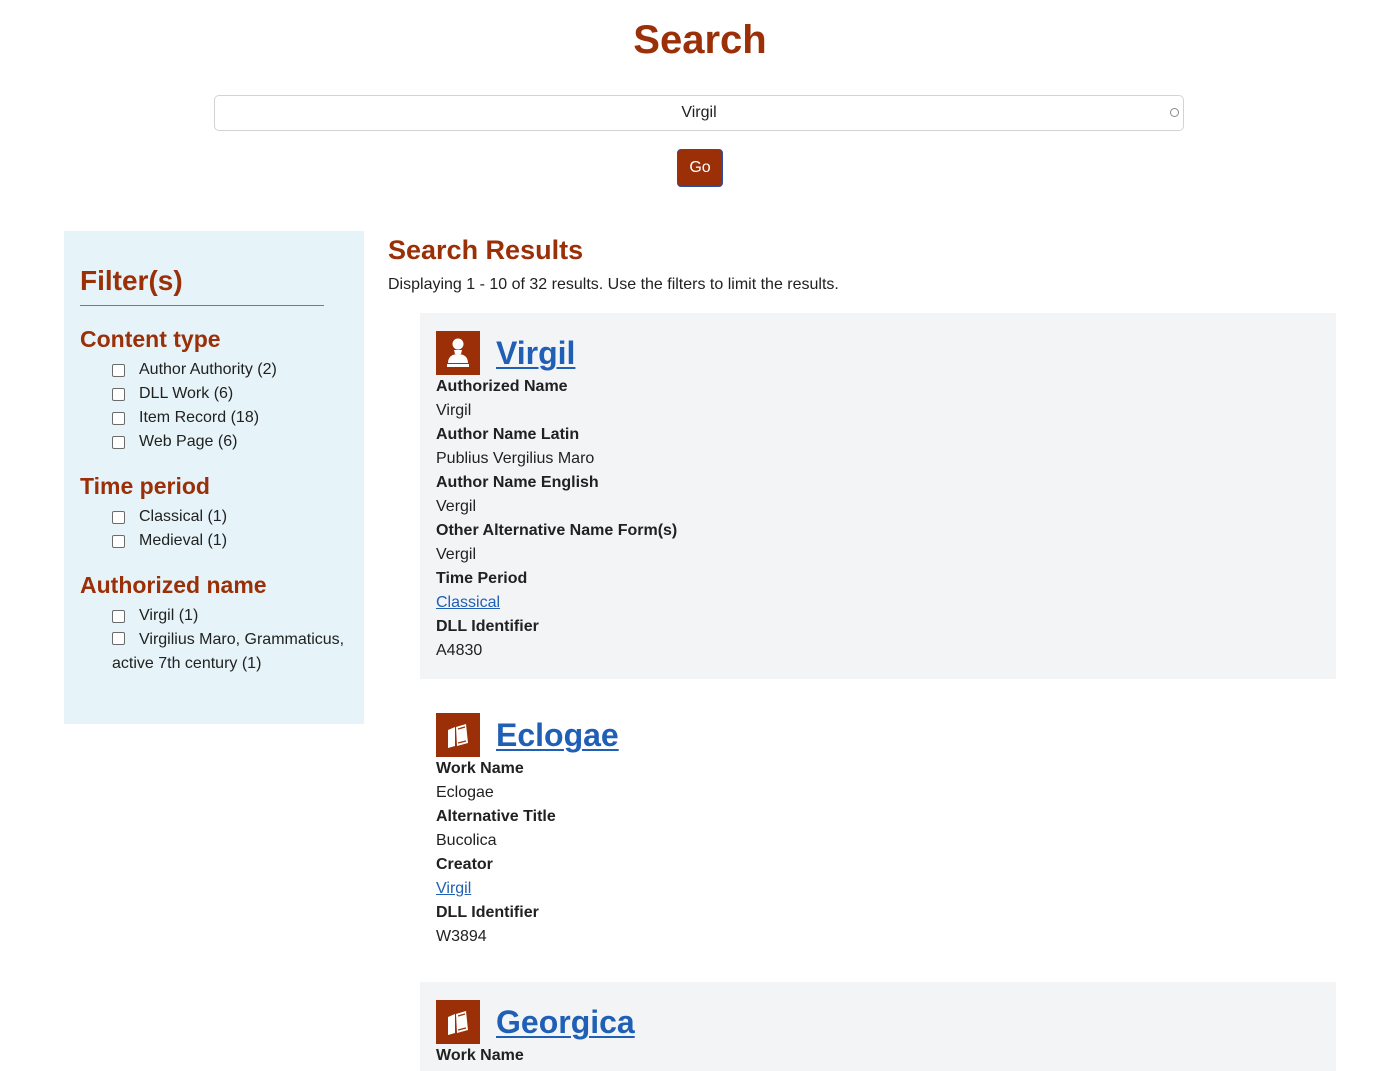 This screenshot has height=1071, width=1382. I want to click on facet-option: DLL Work (6), so click(230, 394).